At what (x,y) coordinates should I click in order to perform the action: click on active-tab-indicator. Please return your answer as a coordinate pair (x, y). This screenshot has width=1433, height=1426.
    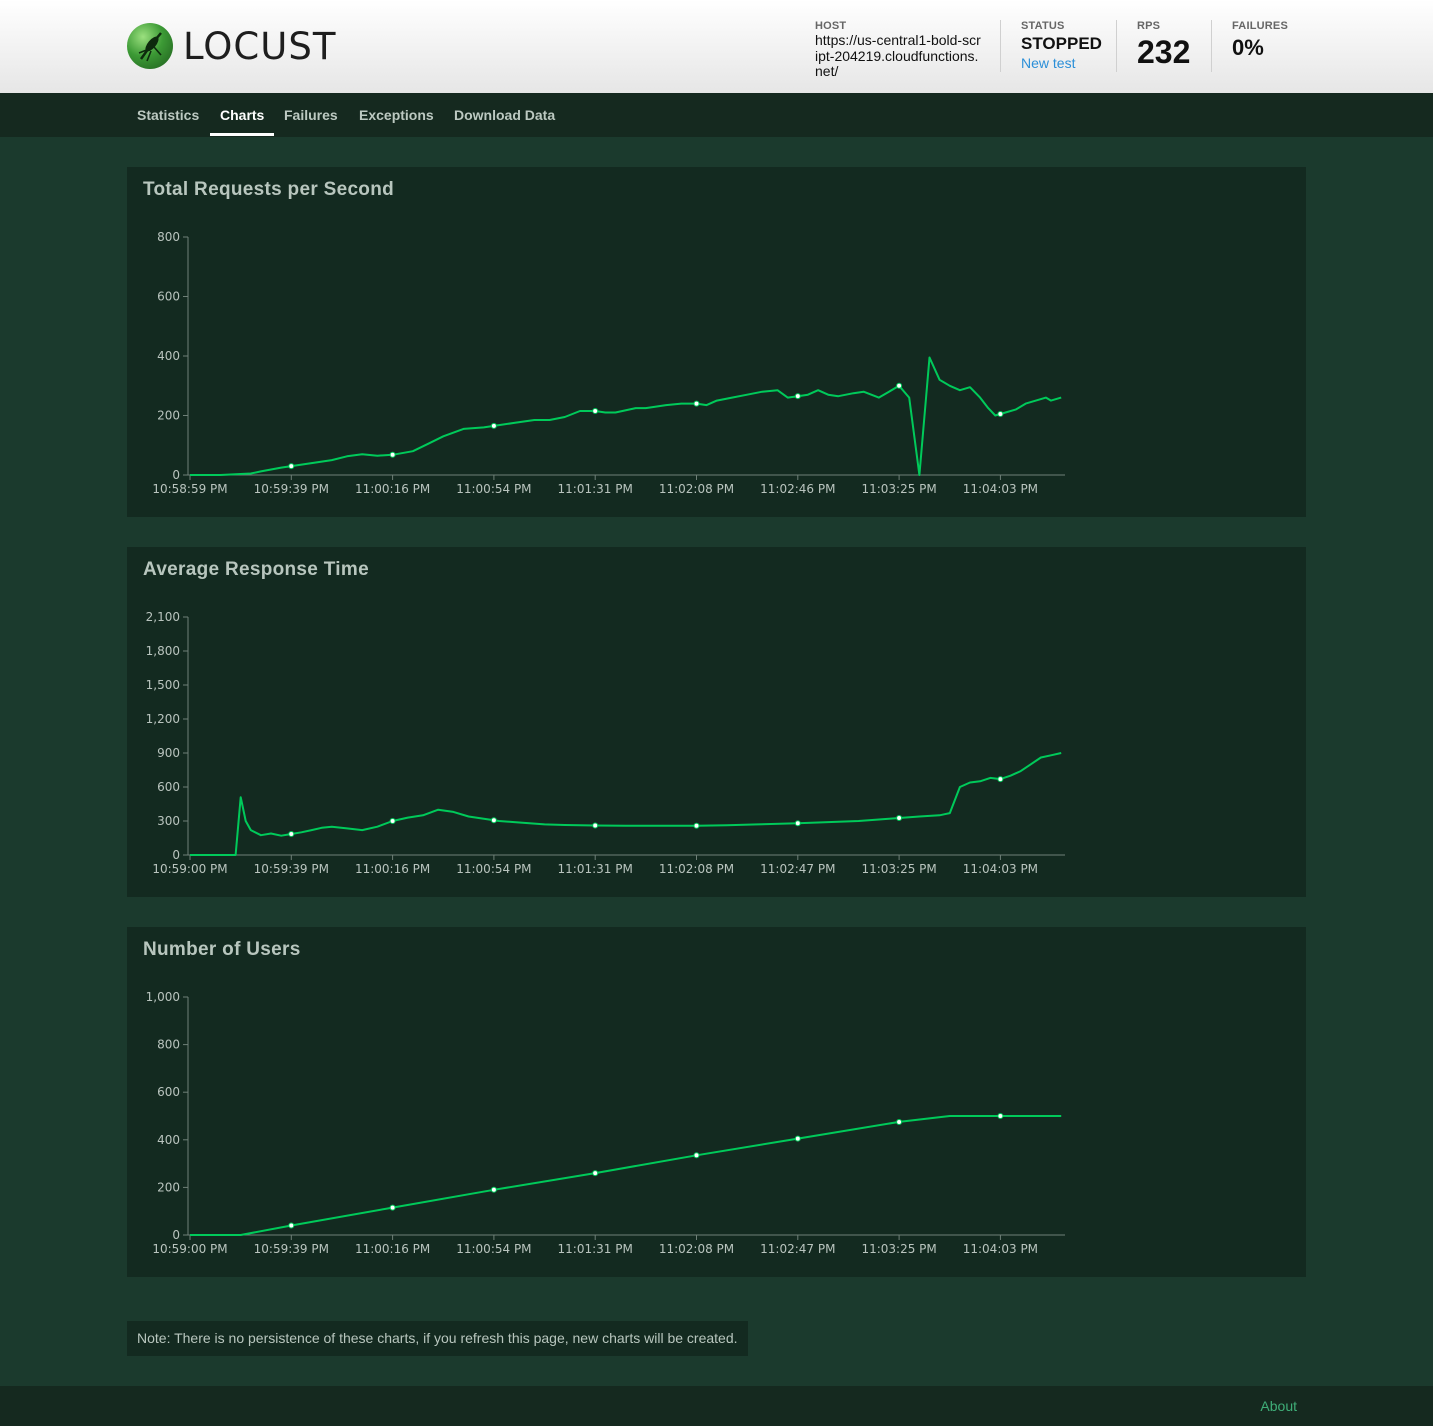
    Looking at the image, I should click on (242, 134).